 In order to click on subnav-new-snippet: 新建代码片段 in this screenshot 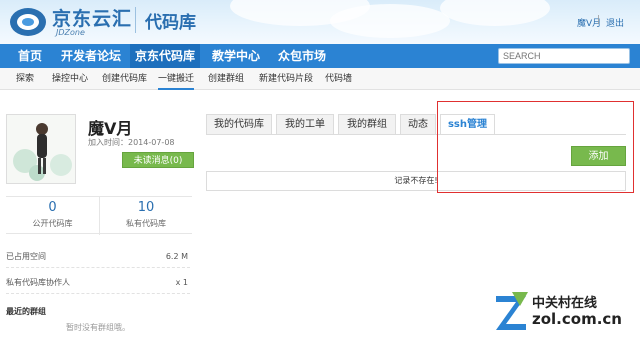, I will do `click(286, 79)`.